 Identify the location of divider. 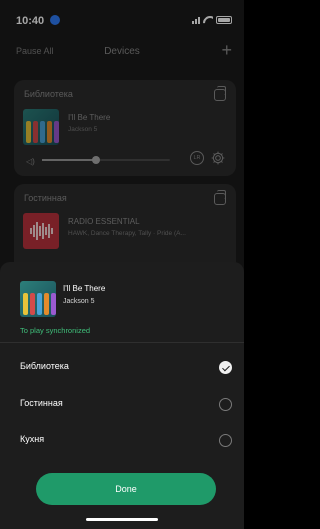
(122, 342).